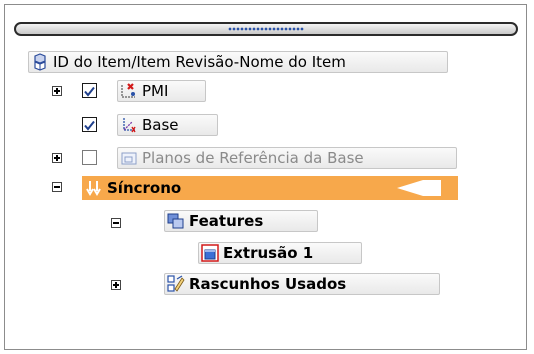 The width and height of the screenshot is (534, 354). I want to click on base-checkbox, so click(89, 124).